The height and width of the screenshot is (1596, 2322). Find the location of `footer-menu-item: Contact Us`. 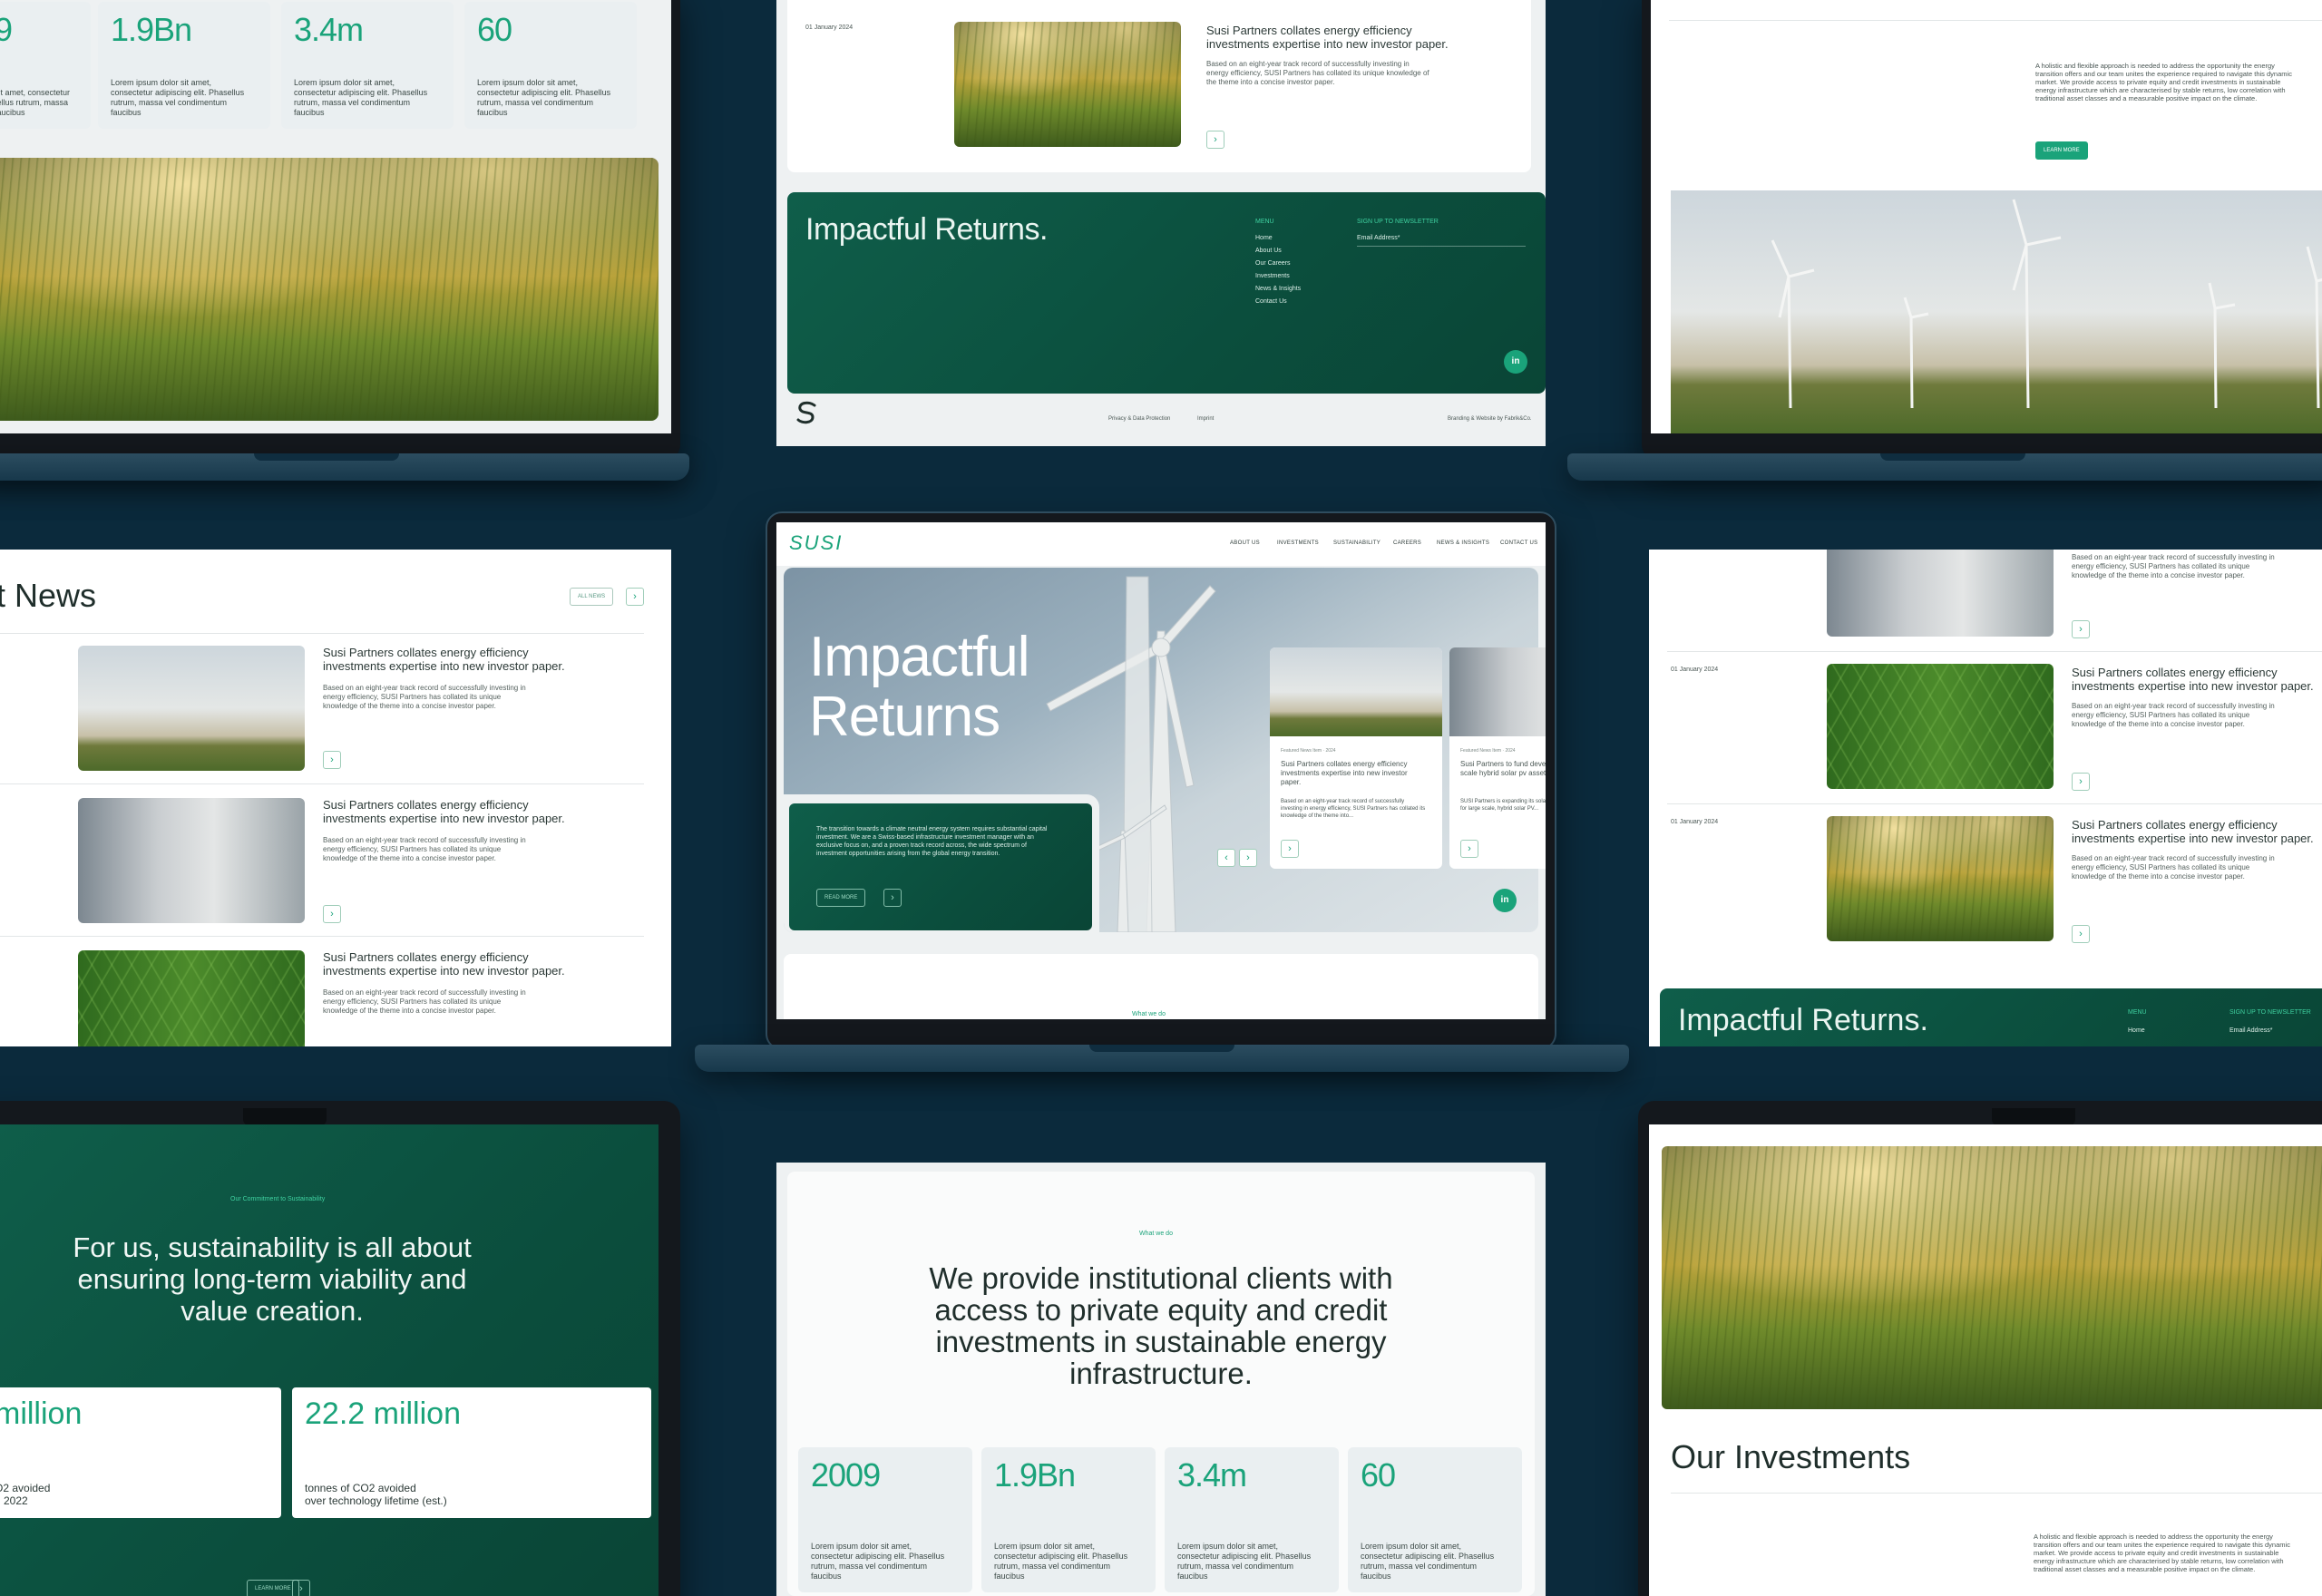

footer-menu-item: Contact Us is located at coordinates (1318, 301).